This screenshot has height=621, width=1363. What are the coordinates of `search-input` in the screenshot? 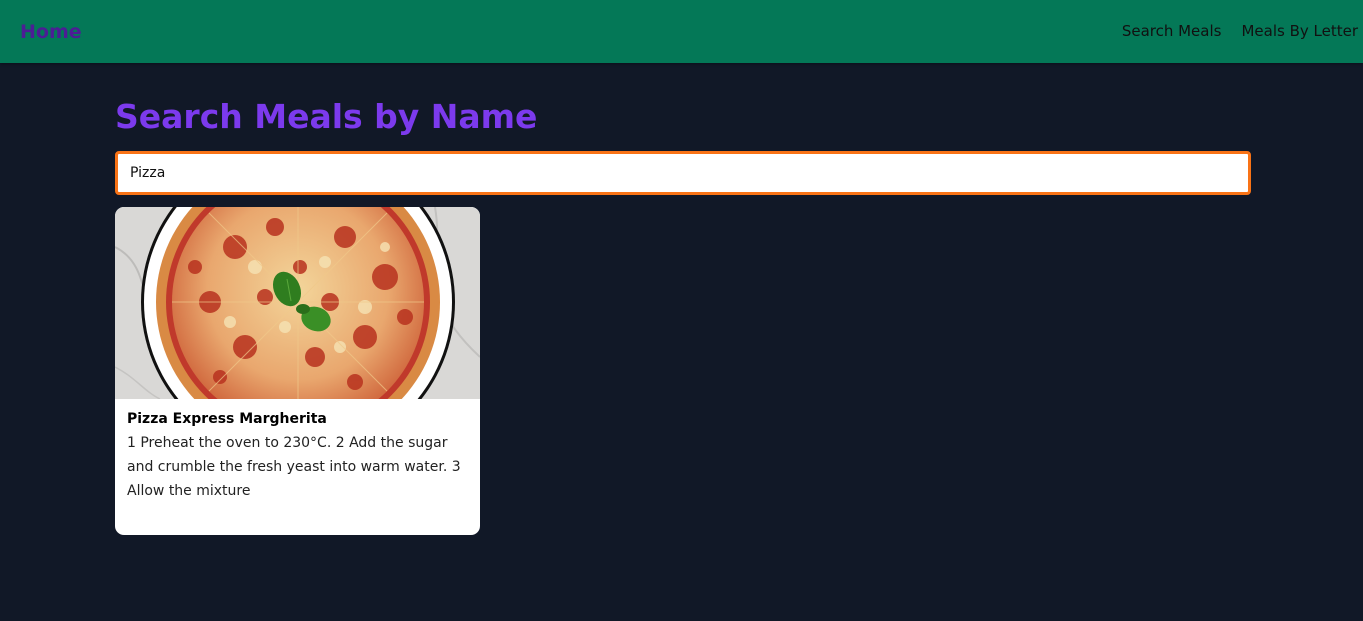 It's located at (683, 173).